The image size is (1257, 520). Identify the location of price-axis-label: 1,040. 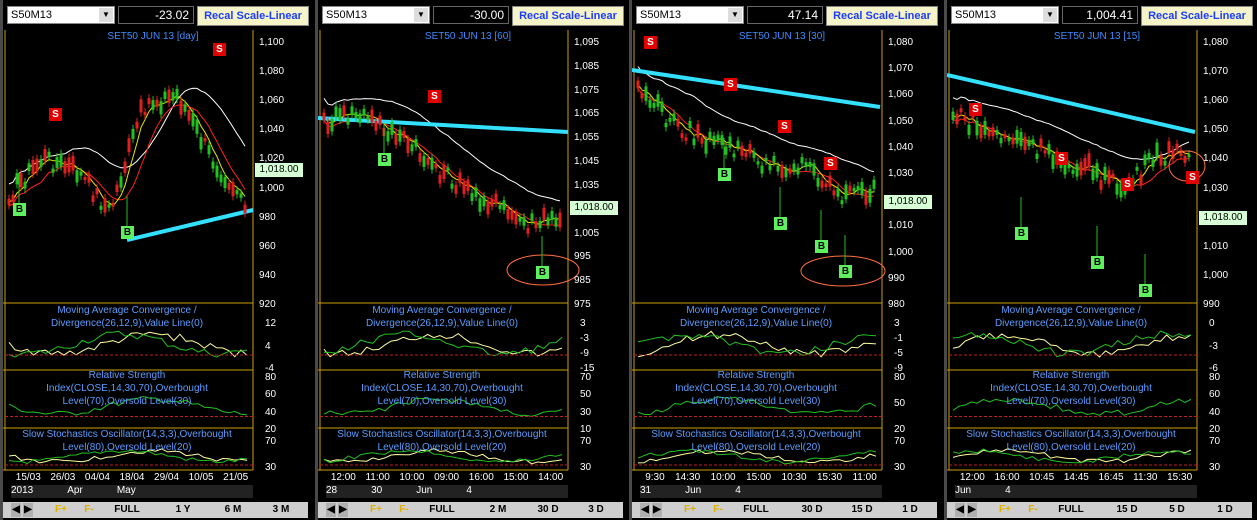
(1216, 159).